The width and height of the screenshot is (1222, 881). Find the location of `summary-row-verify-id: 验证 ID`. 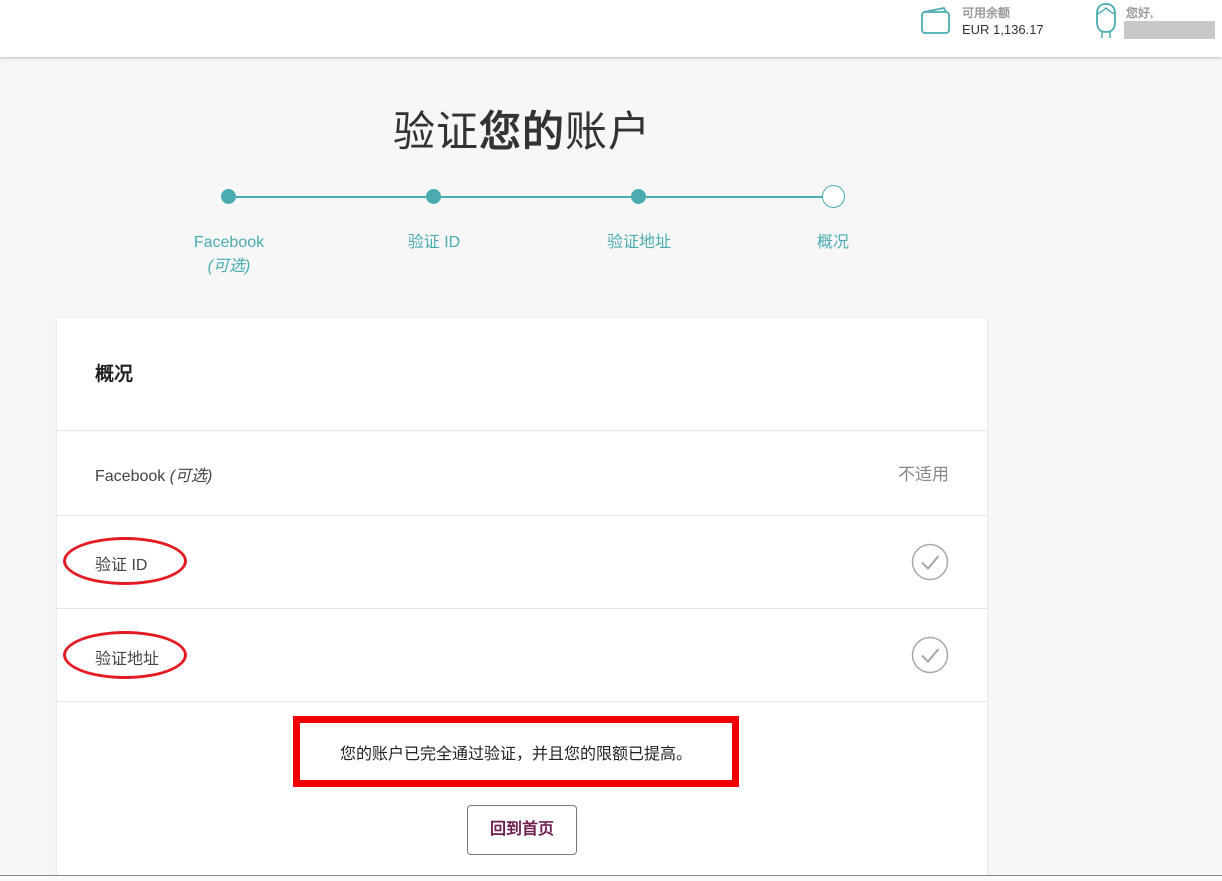

summary-row-verify-id: 验证 ID is located at coordinates (522, 561).